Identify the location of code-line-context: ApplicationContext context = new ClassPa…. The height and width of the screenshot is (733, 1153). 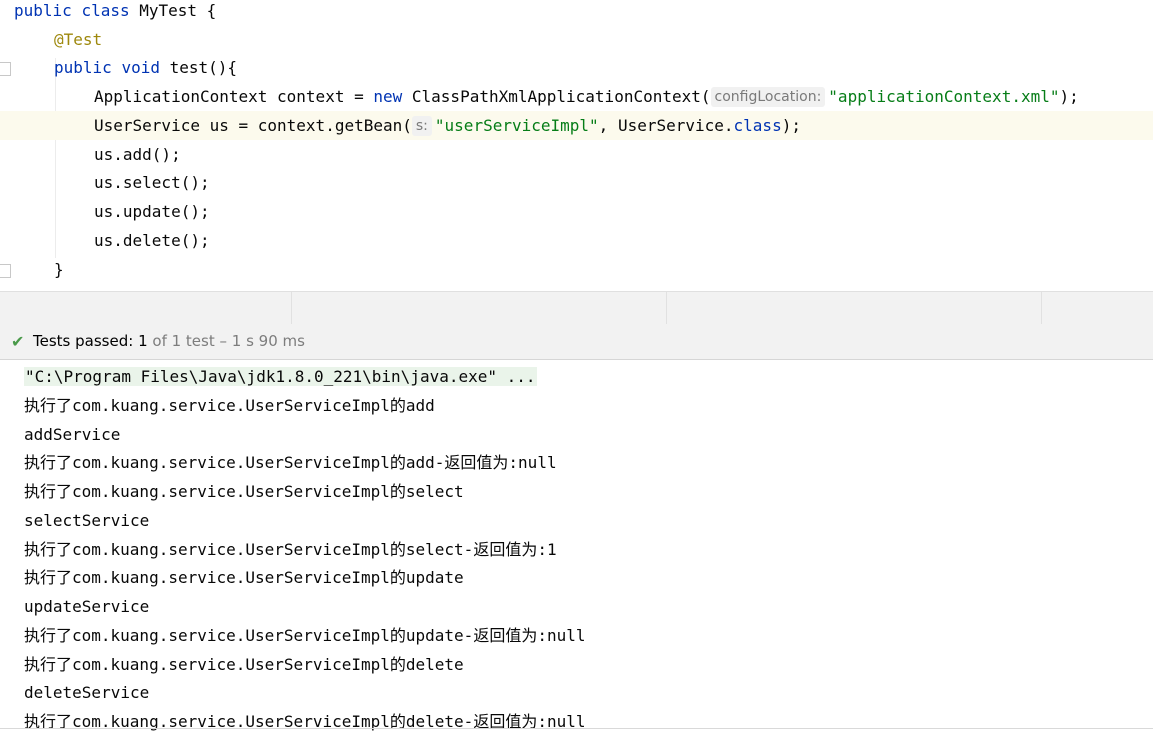
(576, 96).